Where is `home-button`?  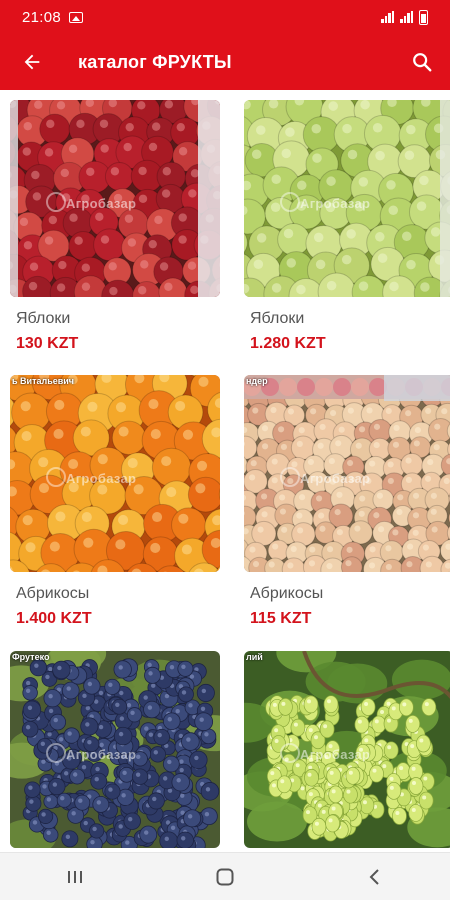 home-button is located at coordinates (225, 877).